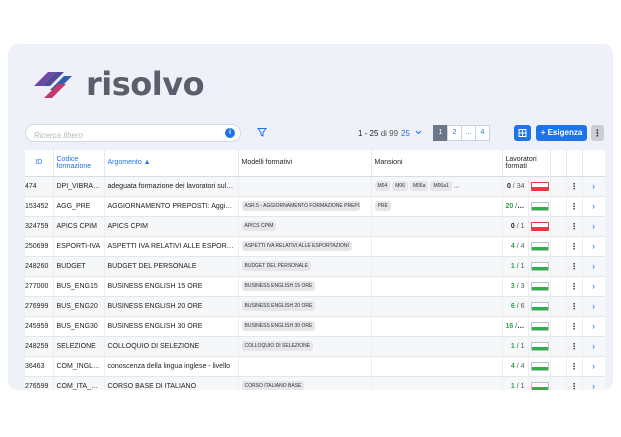 This screenshot has height=437, width=621. Describe the element at coordinates (79, 366) in the screenshot. I see `cell-code: COM_INGLESE` at that location.